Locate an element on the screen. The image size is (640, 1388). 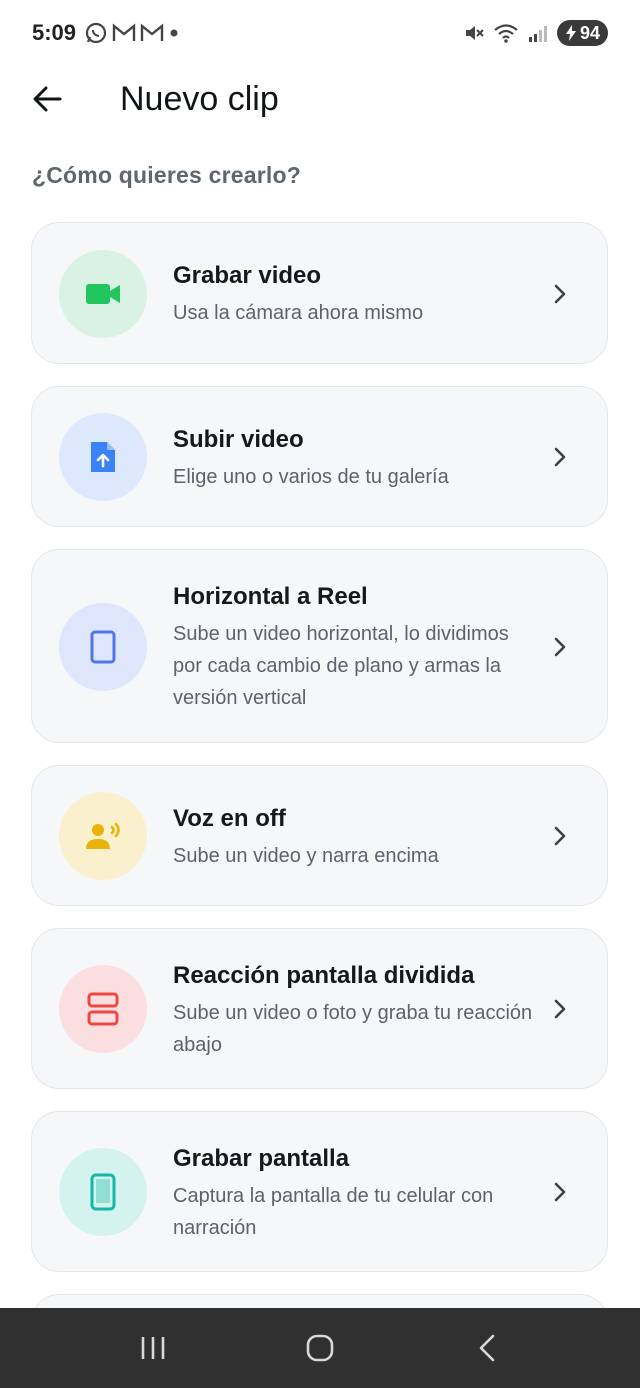
status-time: 5:09 is located at coordinates (54, 32).